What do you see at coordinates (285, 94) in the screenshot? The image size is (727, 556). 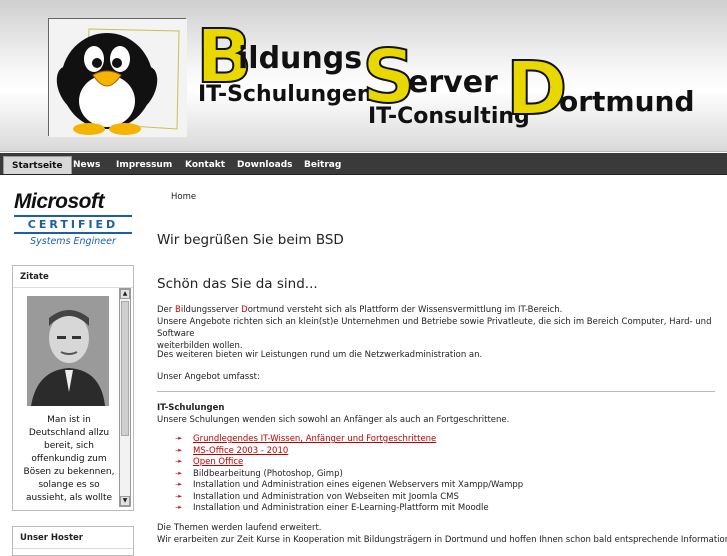 I see `subtitle-it-schulungen: IT-Schulungen` at bounding box center [285, 94].